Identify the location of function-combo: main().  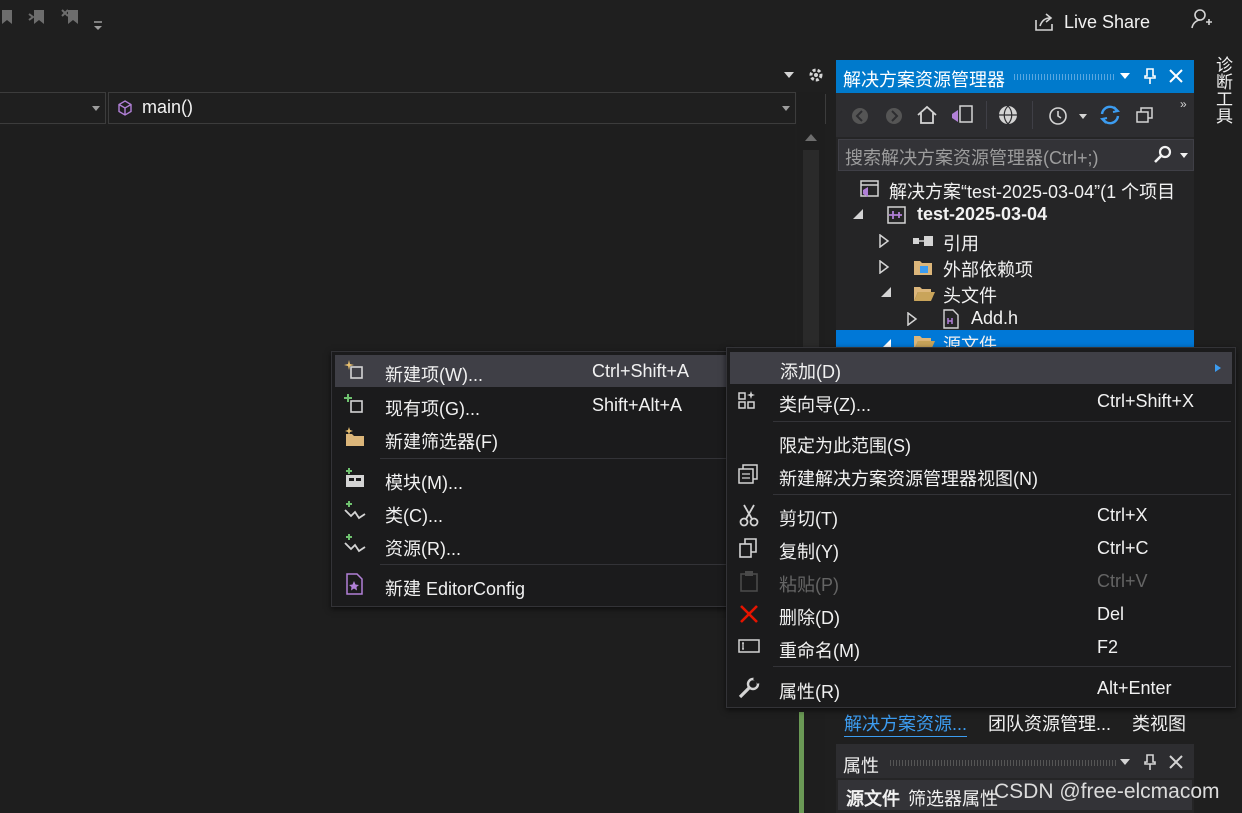
(452, 108).